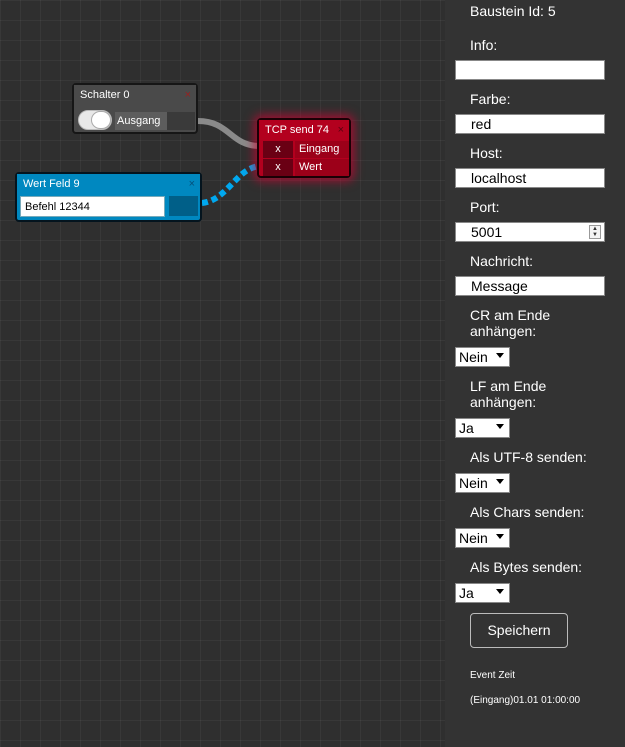 This screenshot has height=747, width=625. What do you see at coordinates (530, 178) in the screenshot?
I see `host-input` at bounding box center [530, 178].